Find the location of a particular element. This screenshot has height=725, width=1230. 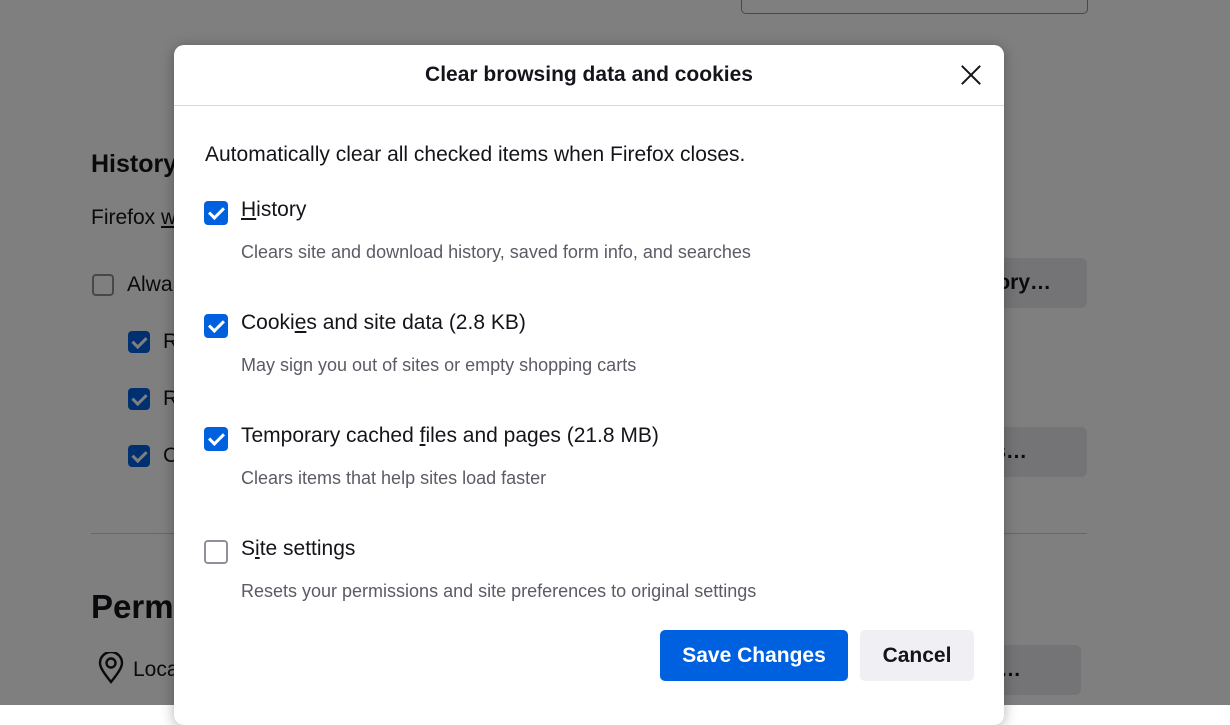

close-icon is located at coordinates (971, 75).